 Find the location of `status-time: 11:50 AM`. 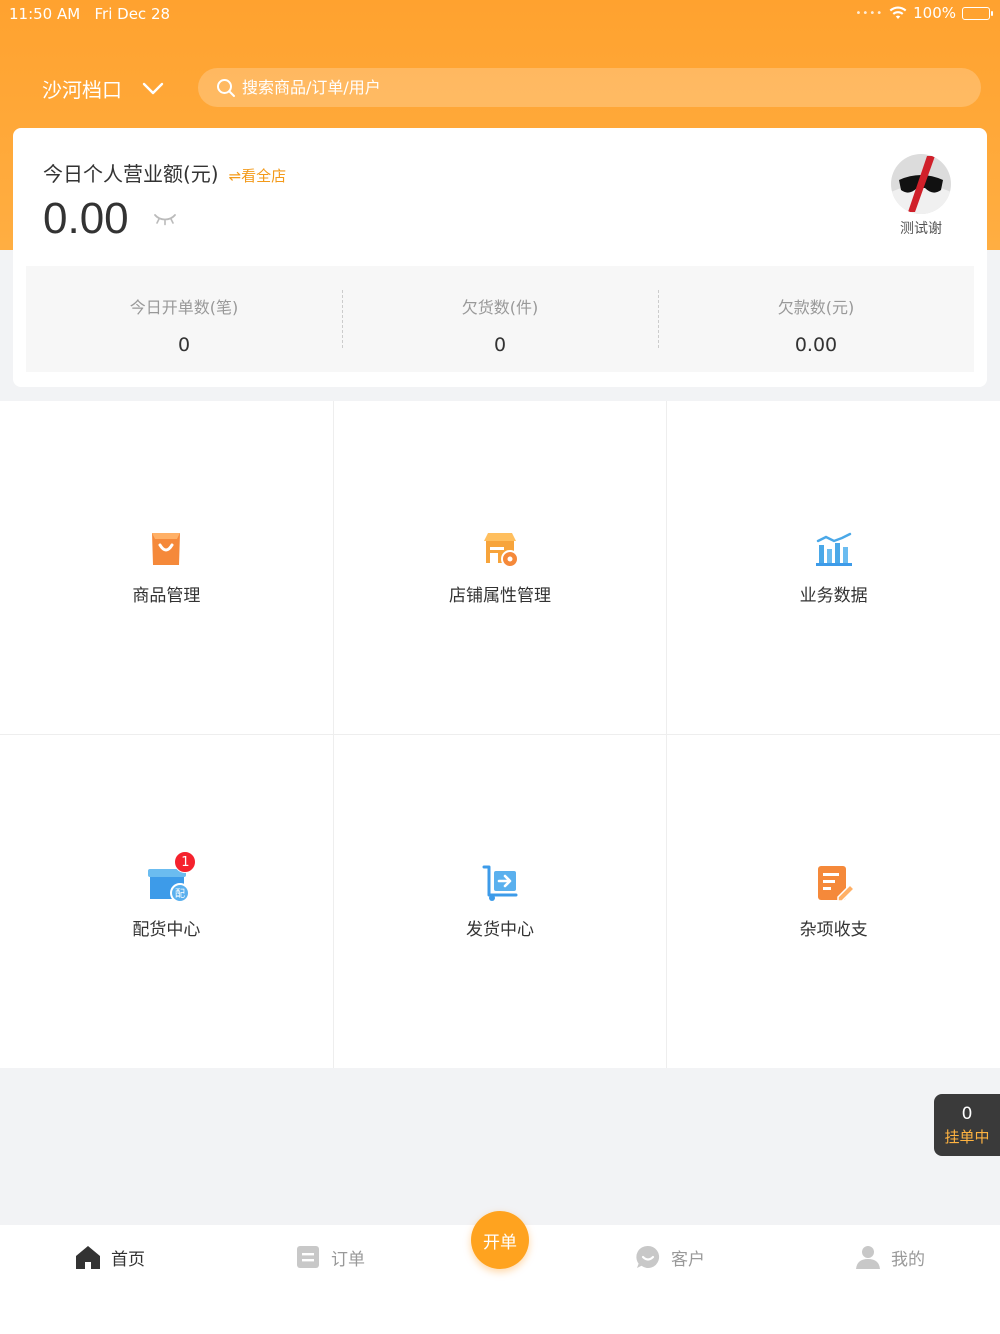

status-time: 11:50 AM is located at coordinates (45, 14).